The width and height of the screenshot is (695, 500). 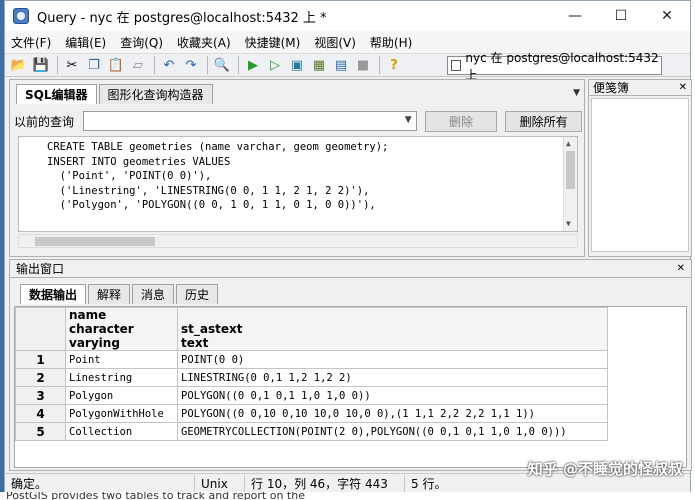 I want to click on row-number: 4, so click(x=40, y=413).